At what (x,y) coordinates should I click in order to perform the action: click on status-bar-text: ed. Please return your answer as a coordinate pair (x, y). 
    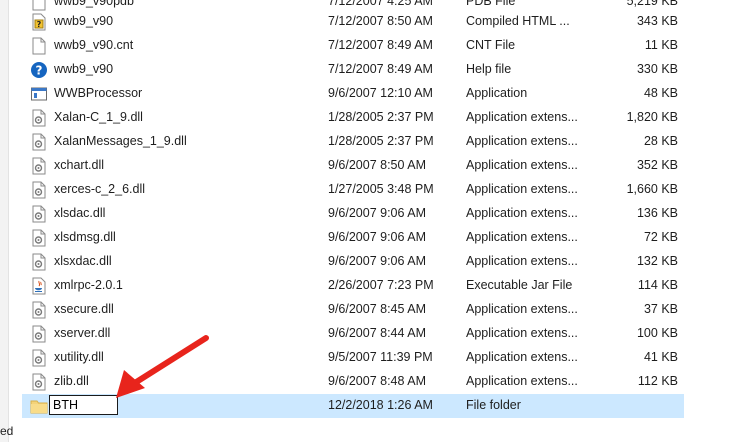
    Looking at the image, I should click on (7, 431).